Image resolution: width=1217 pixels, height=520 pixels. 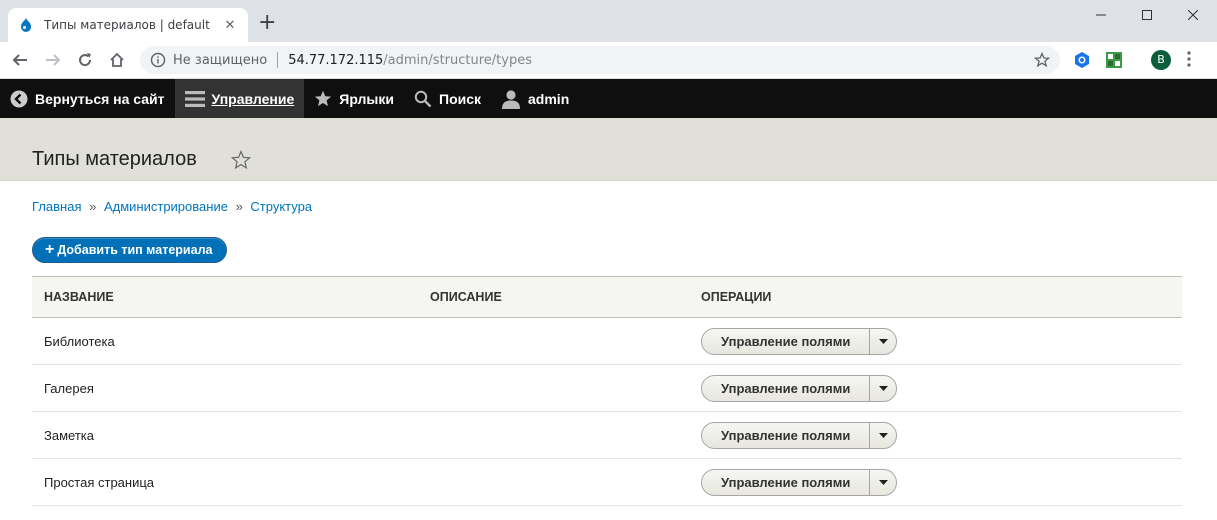 I want to click on back-circle-icon, so click(x=19, y=99).